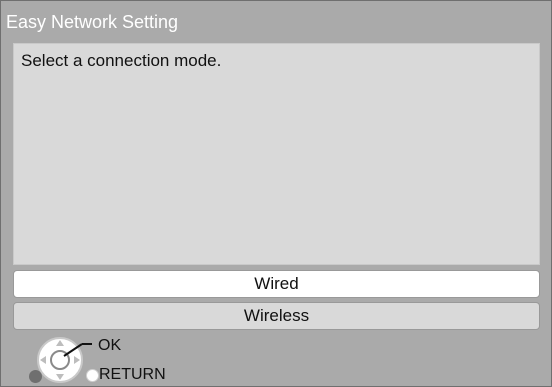 Image resolution: width=552 pixels, height=387 pixels. Describe the element at coordinates (276, 316) in the screenshot. I see `wireless-option-button: Wireless` at that location.